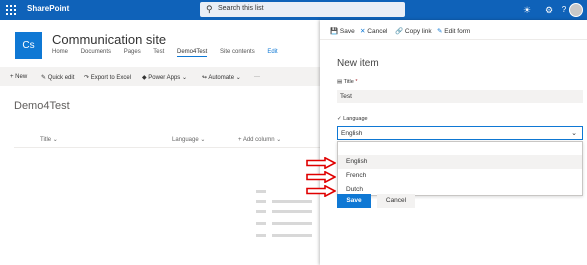 Image resolution: width=587 pixels, height=265 pixels. I want to click on edit-form-command: ✎ Edit form, so click(453, 31).